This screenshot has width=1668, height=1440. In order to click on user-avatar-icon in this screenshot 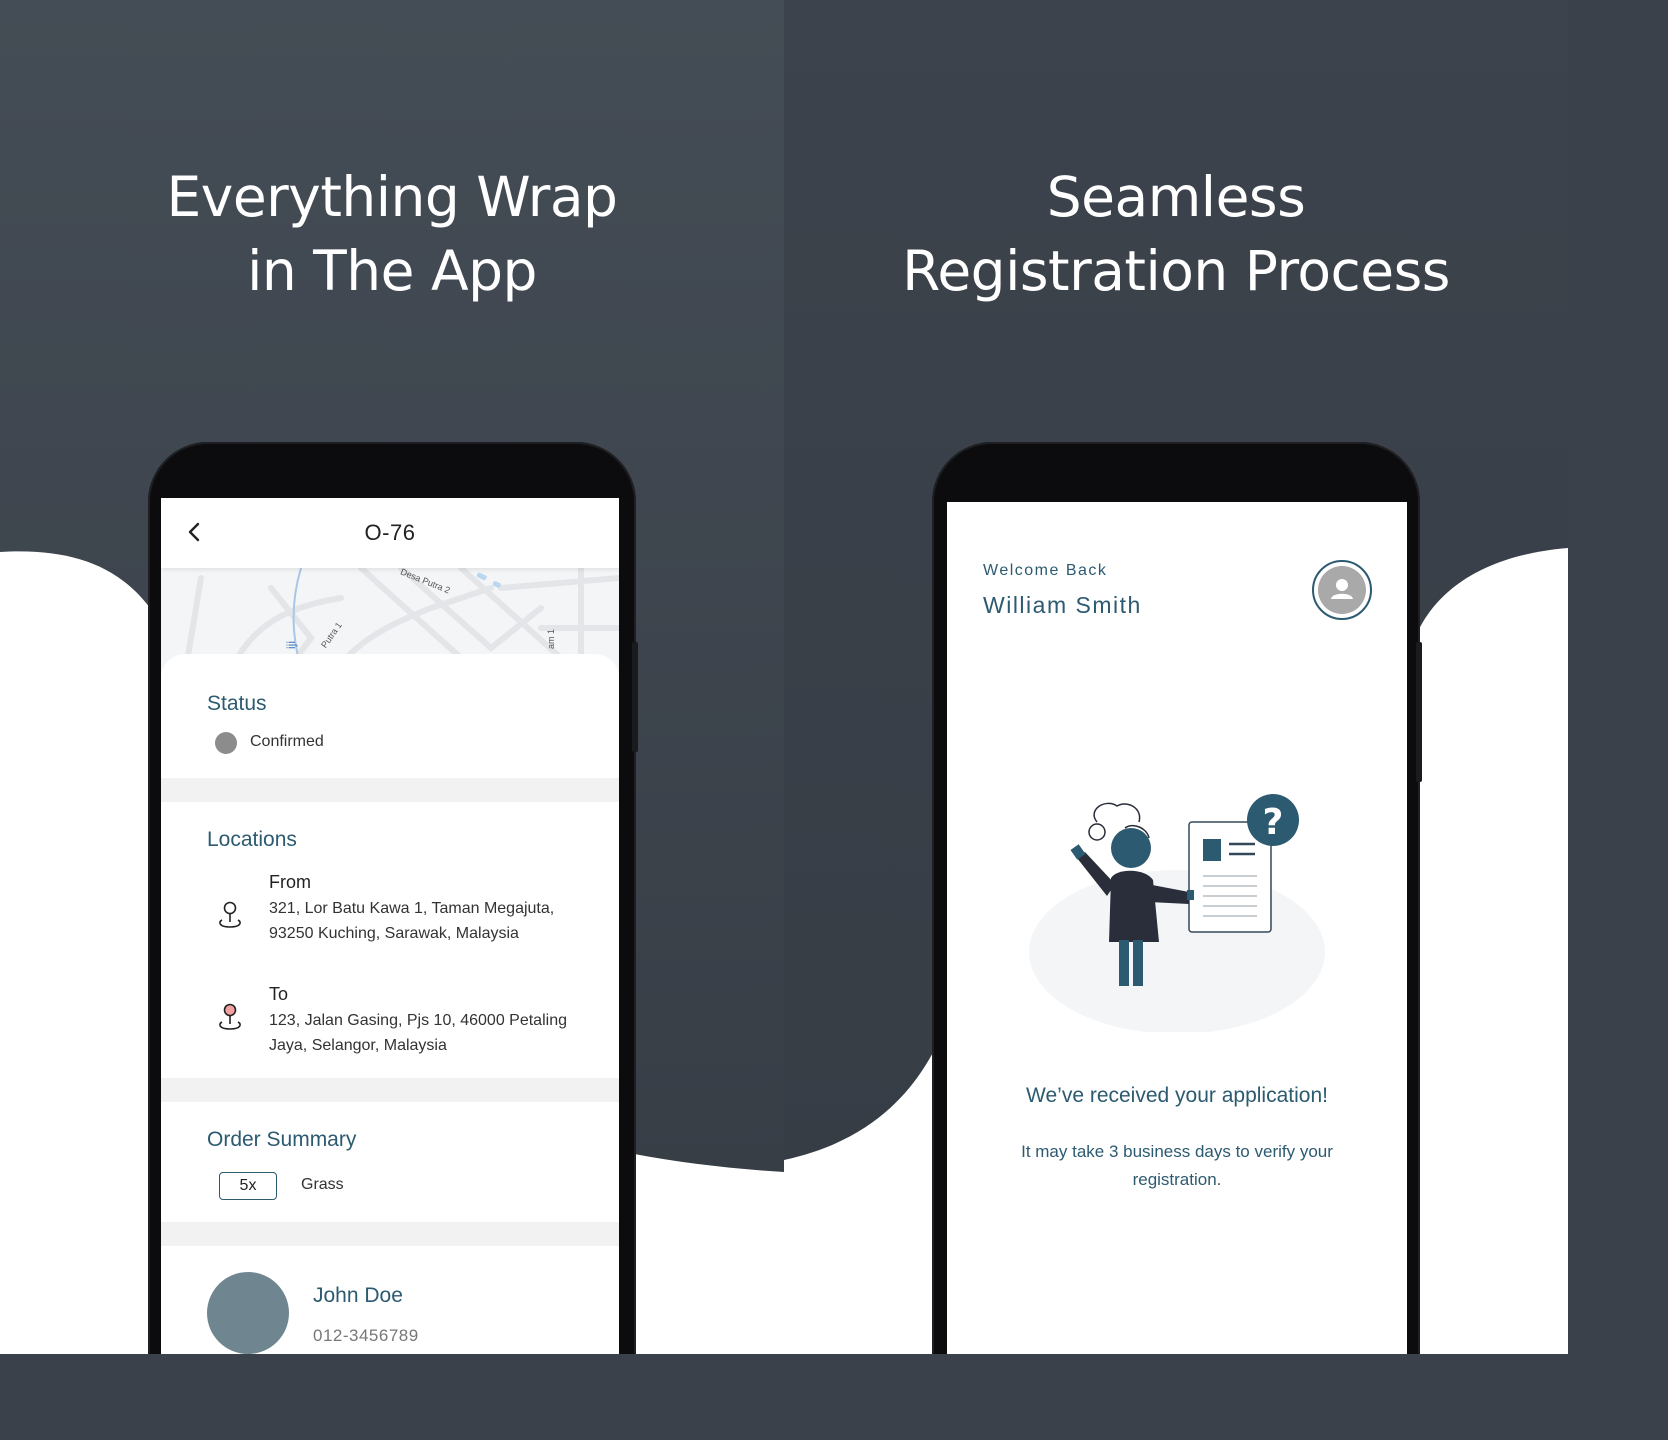, I will do `click(1342, 590)`.